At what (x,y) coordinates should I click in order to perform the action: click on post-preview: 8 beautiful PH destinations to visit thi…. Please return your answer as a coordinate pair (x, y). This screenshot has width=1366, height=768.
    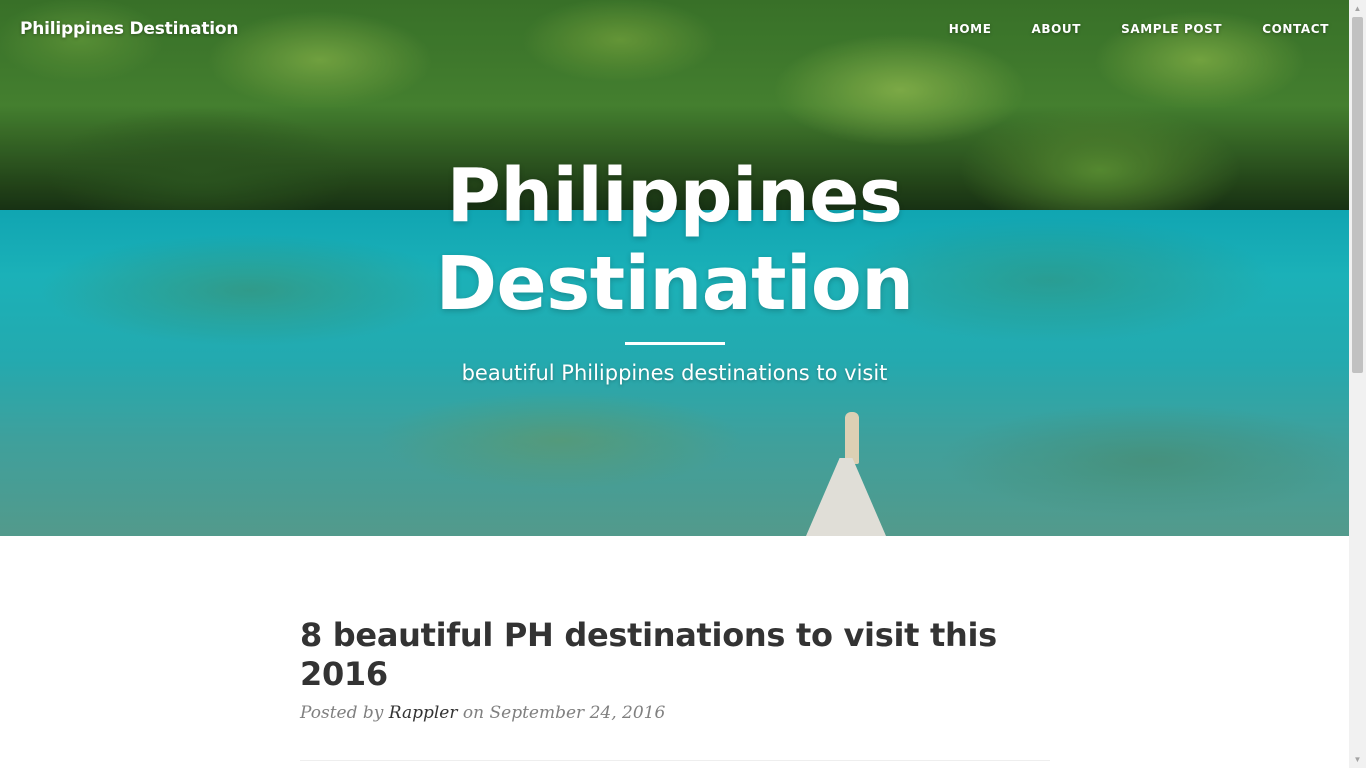
    Looking at the image, I should click on (675, 669).